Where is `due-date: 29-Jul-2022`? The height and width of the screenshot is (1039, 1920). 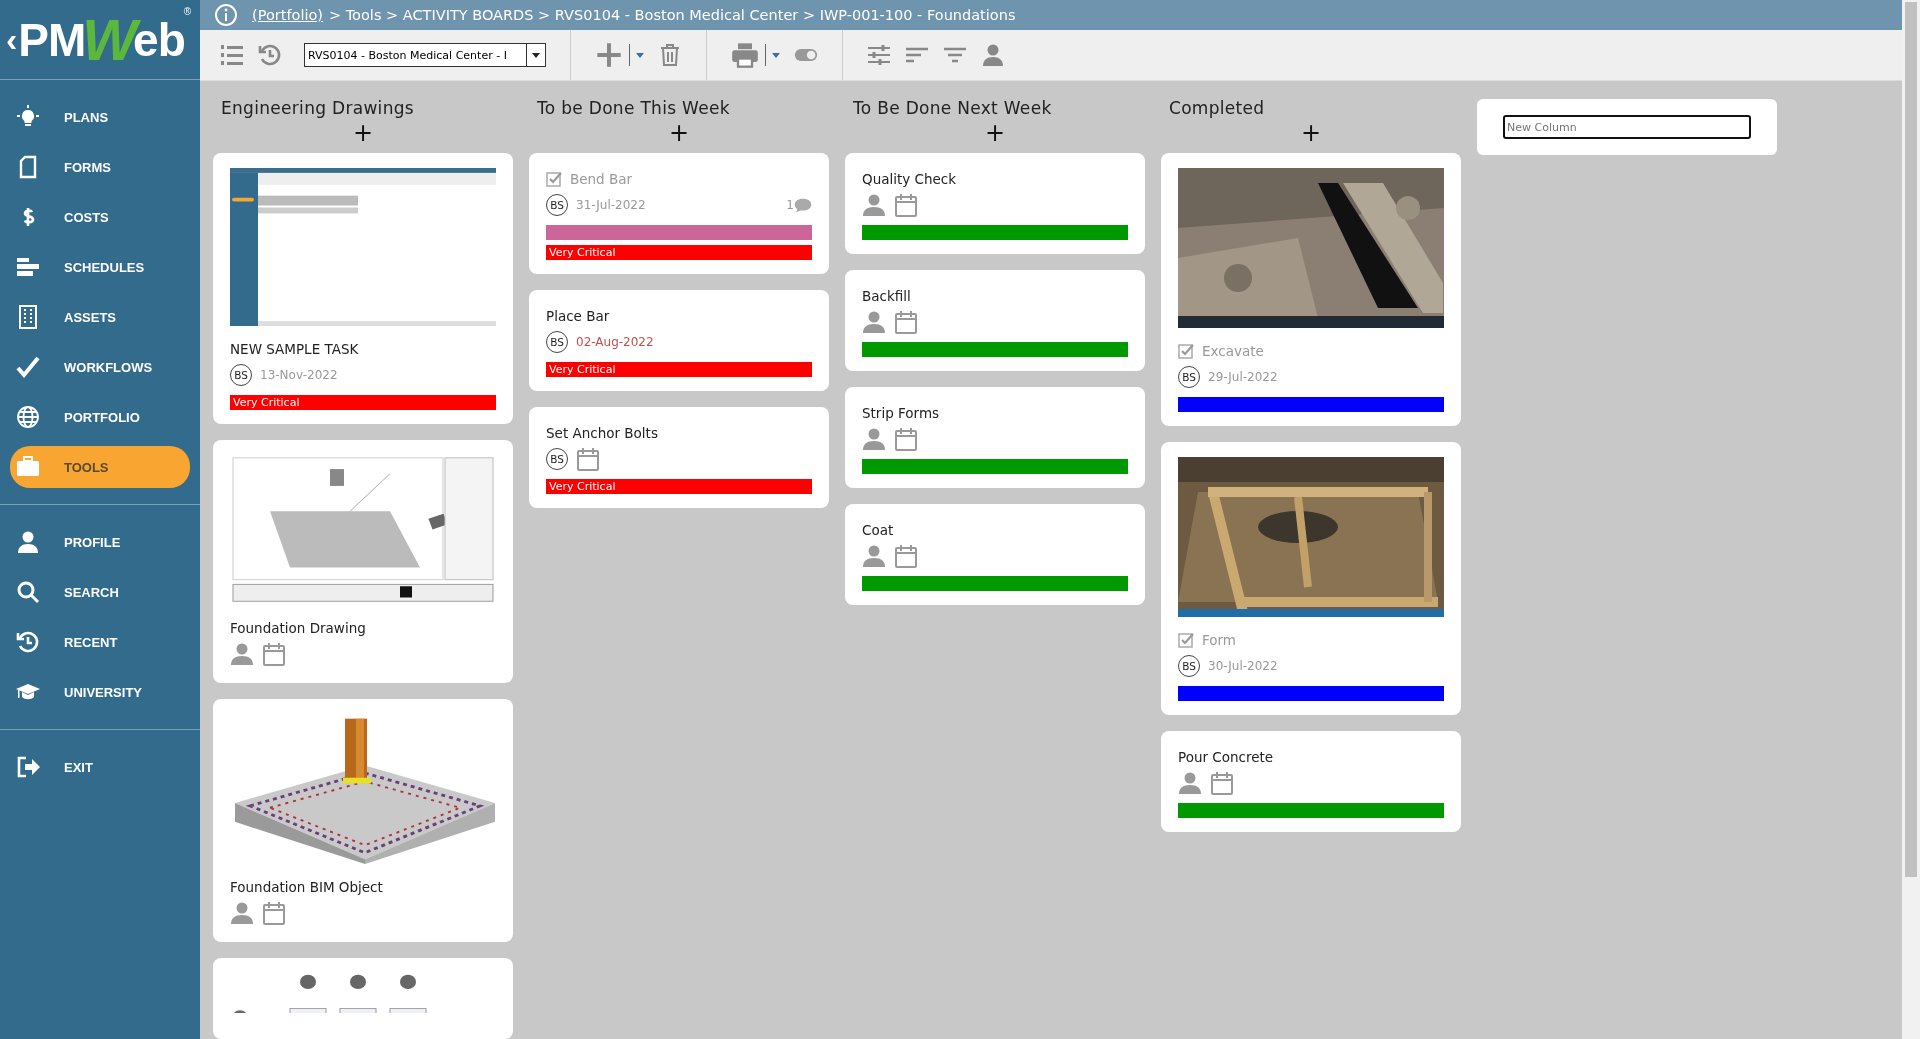
due-date: 29-Jul-2022 is located at coordinates (1243, 377).